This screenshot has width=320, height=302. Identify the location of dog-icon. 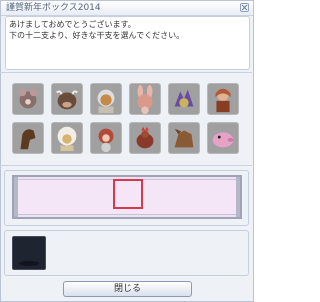
(184, 138).